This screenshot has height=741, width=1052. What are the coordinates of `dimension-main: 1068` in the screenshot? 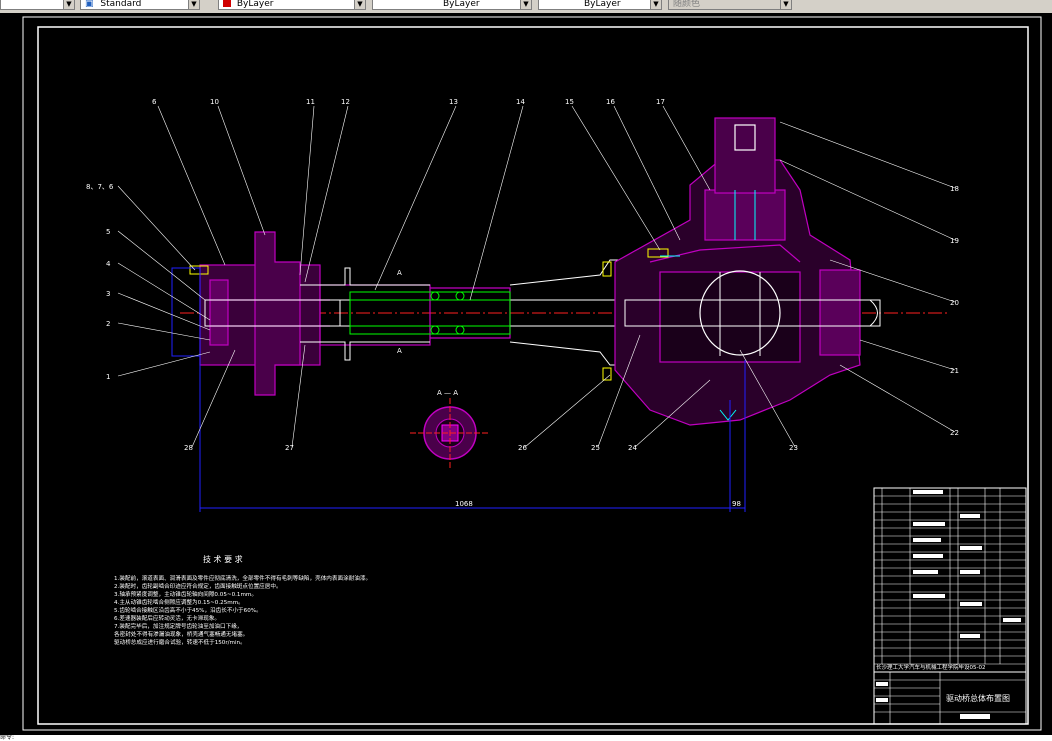 It's located at (464, 504).